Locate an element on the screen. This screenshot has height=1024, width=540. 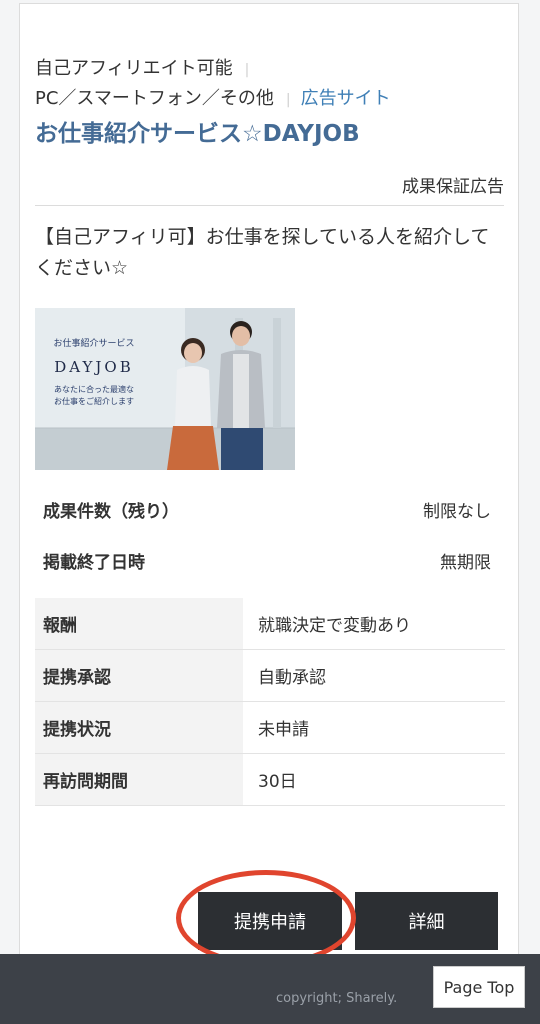
stat-label-remaining: 成果件数（残り） is located at coordinates (111, 512).